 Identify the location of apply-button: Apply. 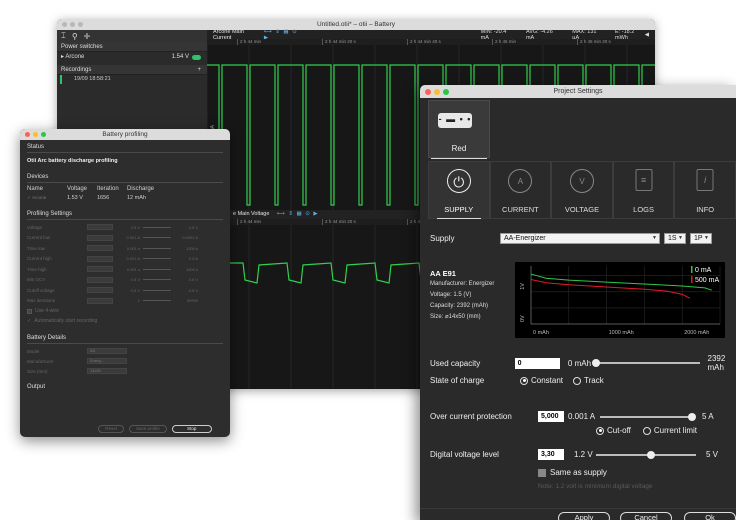
(584, 516).